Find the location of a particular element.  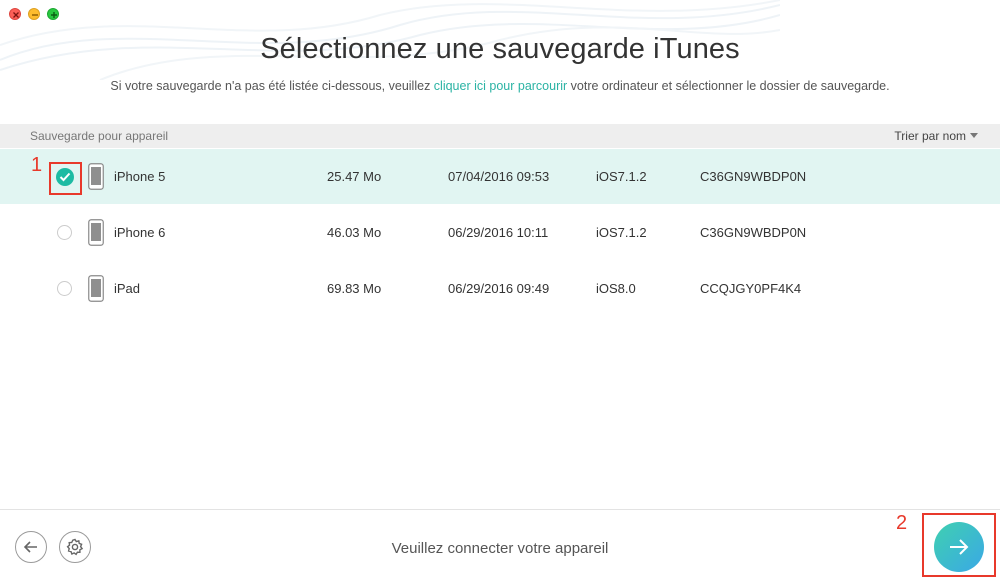

maximize-window-button is located at coordinates (53, 14).